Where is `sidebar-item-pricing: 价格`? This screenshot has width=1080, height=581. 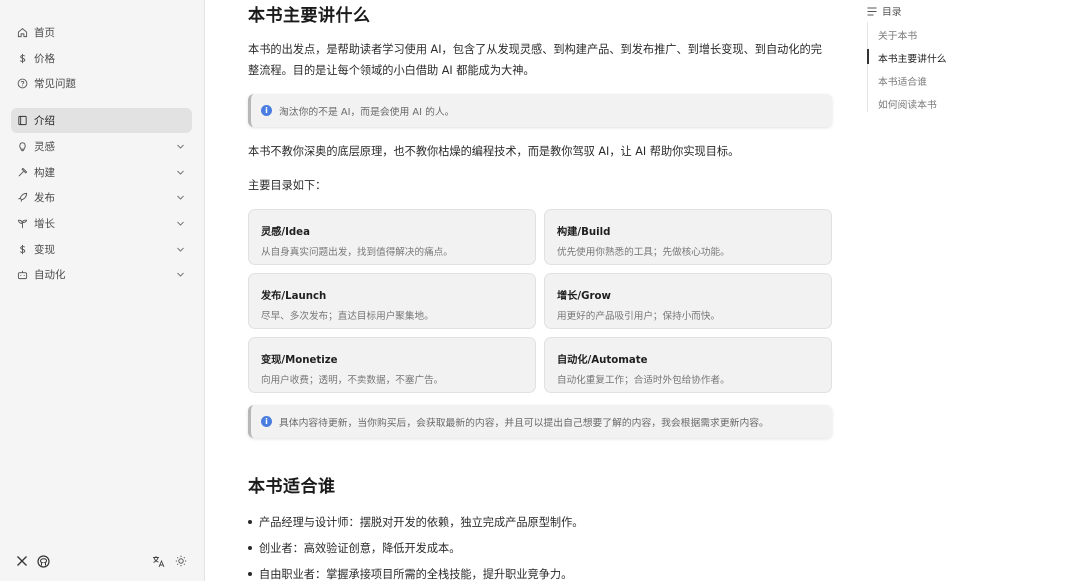 sidebar-item-pricing: 价格 is located at coordinates (101, 58).